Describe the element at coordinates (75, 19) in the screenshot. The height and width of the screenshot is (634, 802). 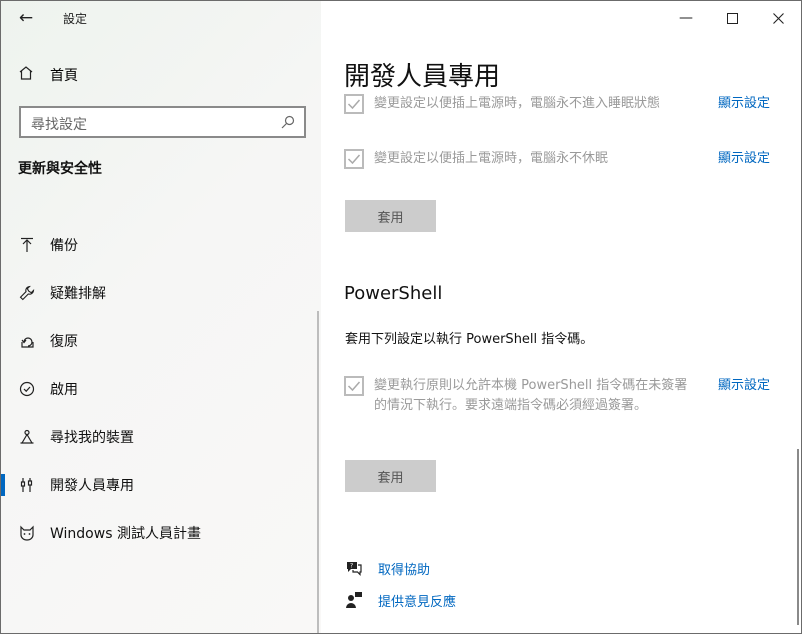
I see `app-title: 設定` at that location.